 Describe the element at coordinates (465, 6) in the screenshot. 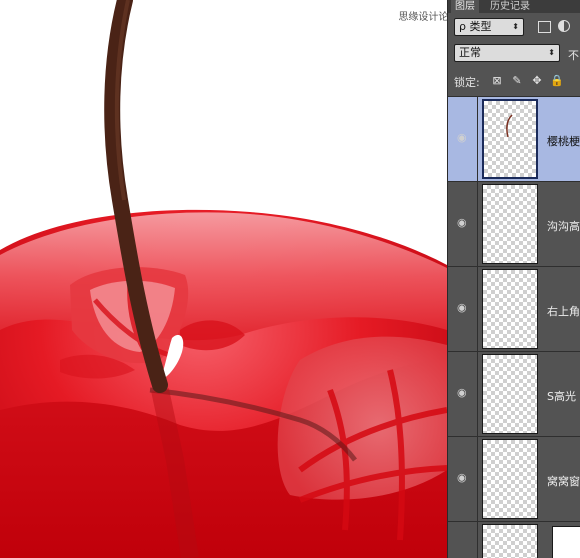

I see `tab-layers: 图层` at that location.